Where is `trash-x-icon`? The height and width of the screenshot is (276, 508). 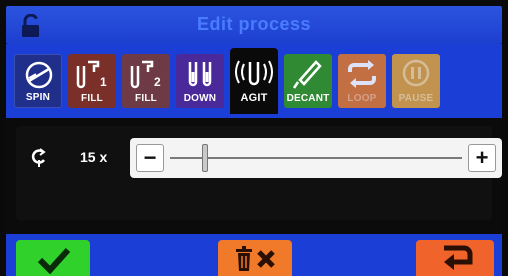
trash-x-icon is located at coordinates (255, 258).